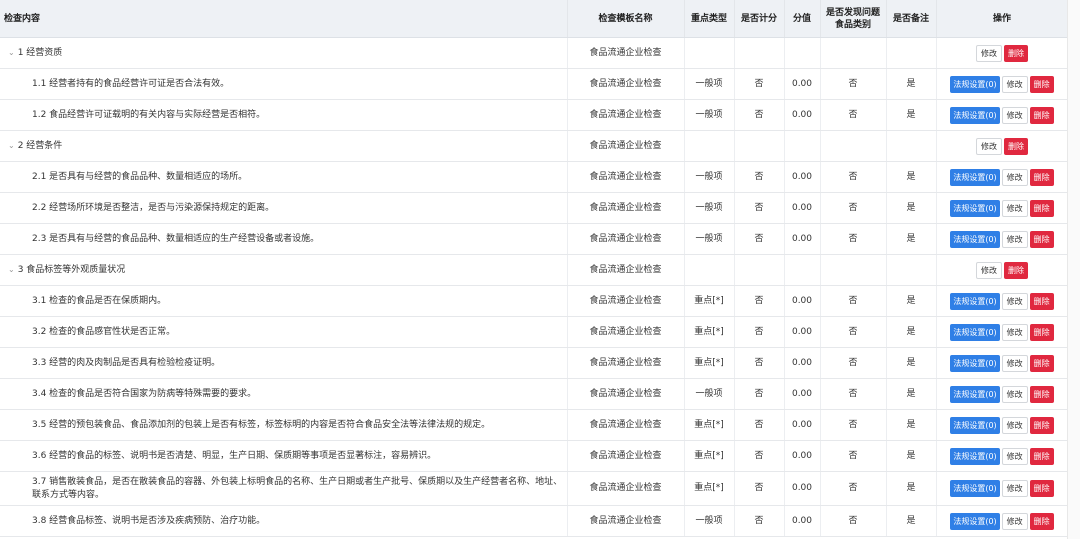 The width and height of the screenshot is (1080, 539). Describe the element at coordinates (1073, 269) in the screenshot. I see `scrollbar` at that location.